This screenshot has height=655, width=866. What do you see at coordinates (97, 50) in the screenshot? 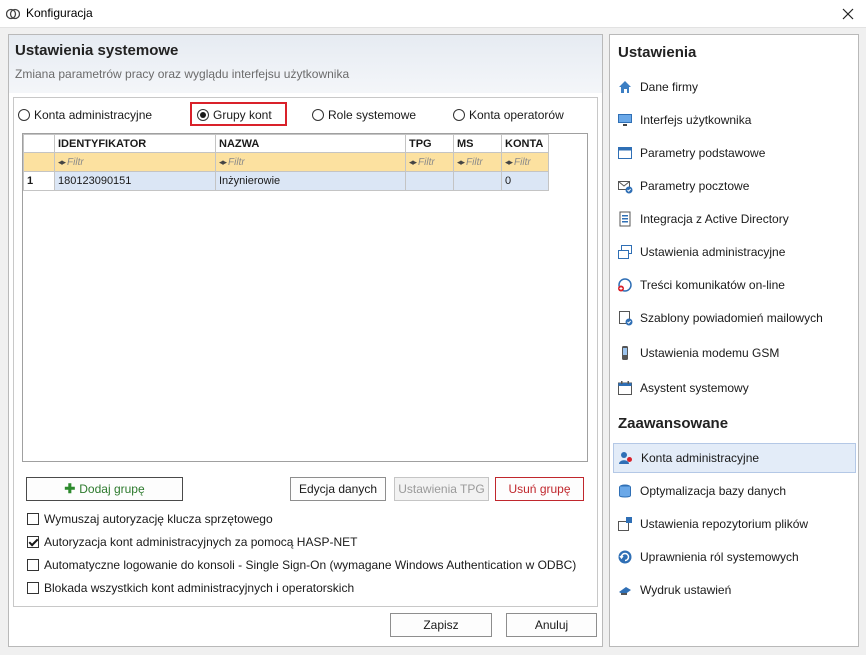
I see `page-title: Ustawienia systemowe` at bounding box center [97, 50].